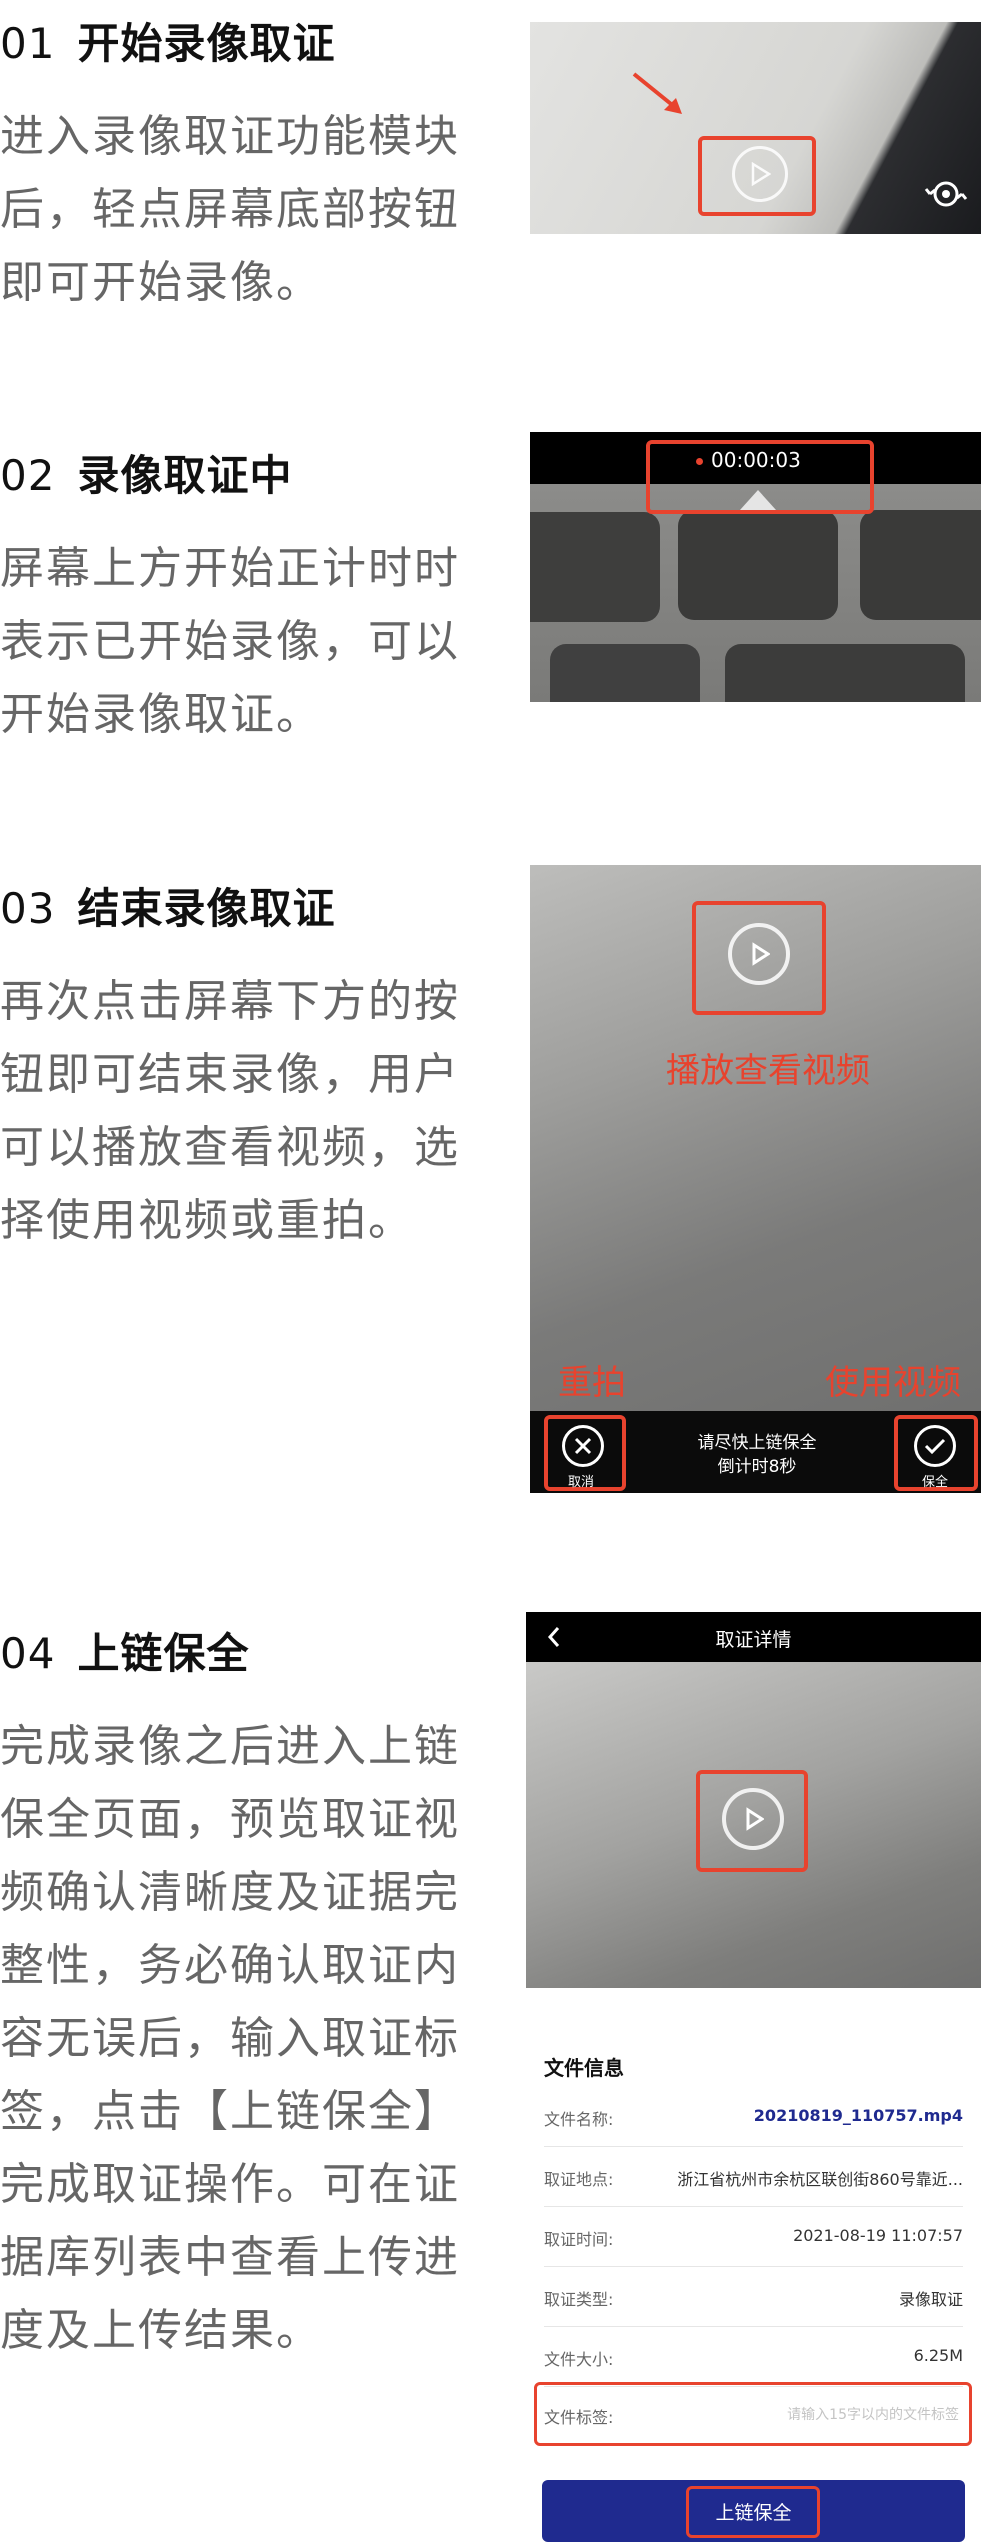 This screenshot has height=2547, width=981. I want to click on camera-view, so click(755, 593).